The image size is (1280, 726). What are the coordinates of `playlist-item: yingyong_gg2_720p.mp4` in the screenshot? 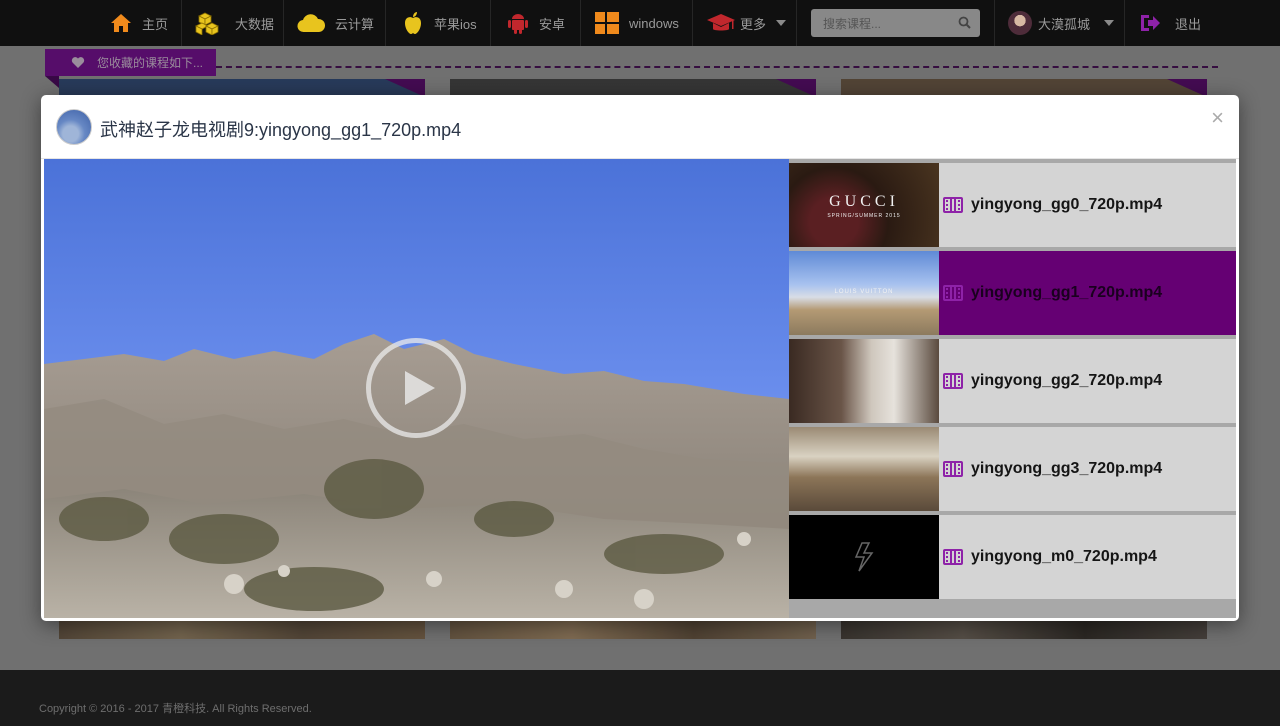 It's located at (1012, 381).